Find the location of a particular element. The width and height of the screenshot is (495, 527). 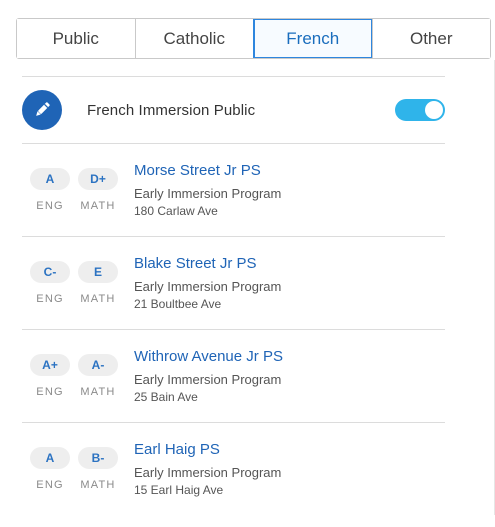

school-name-link: Withrow Avenue Jr PS is located at coordinates (208, 356).